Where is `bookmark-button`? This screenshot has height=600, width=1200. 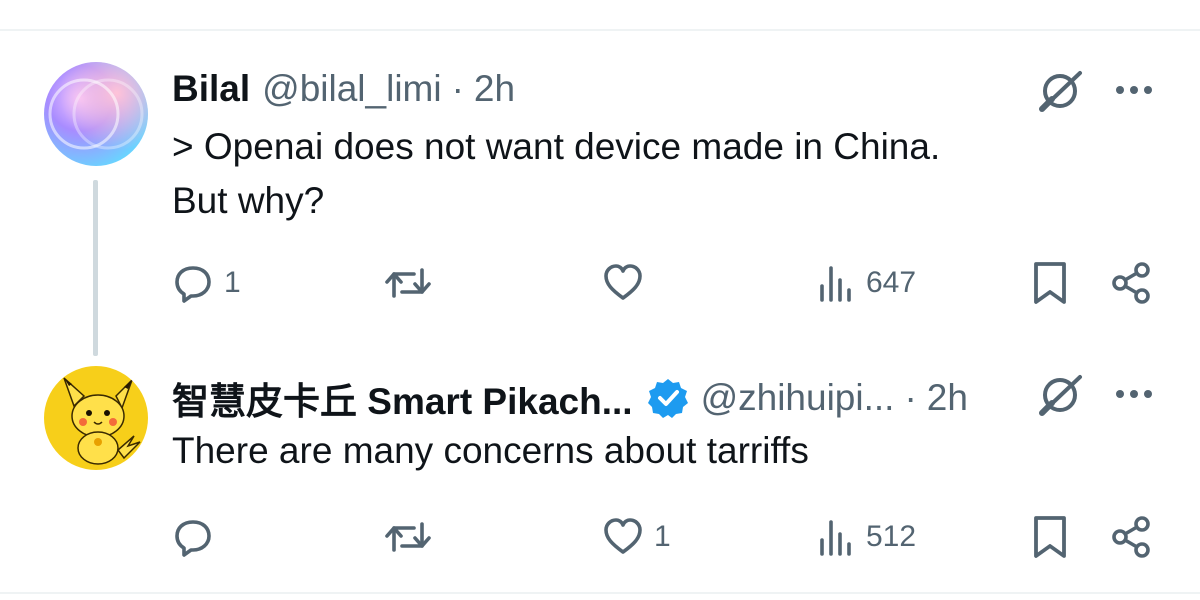 bookmark-button is located at coordinates (1050, 537).